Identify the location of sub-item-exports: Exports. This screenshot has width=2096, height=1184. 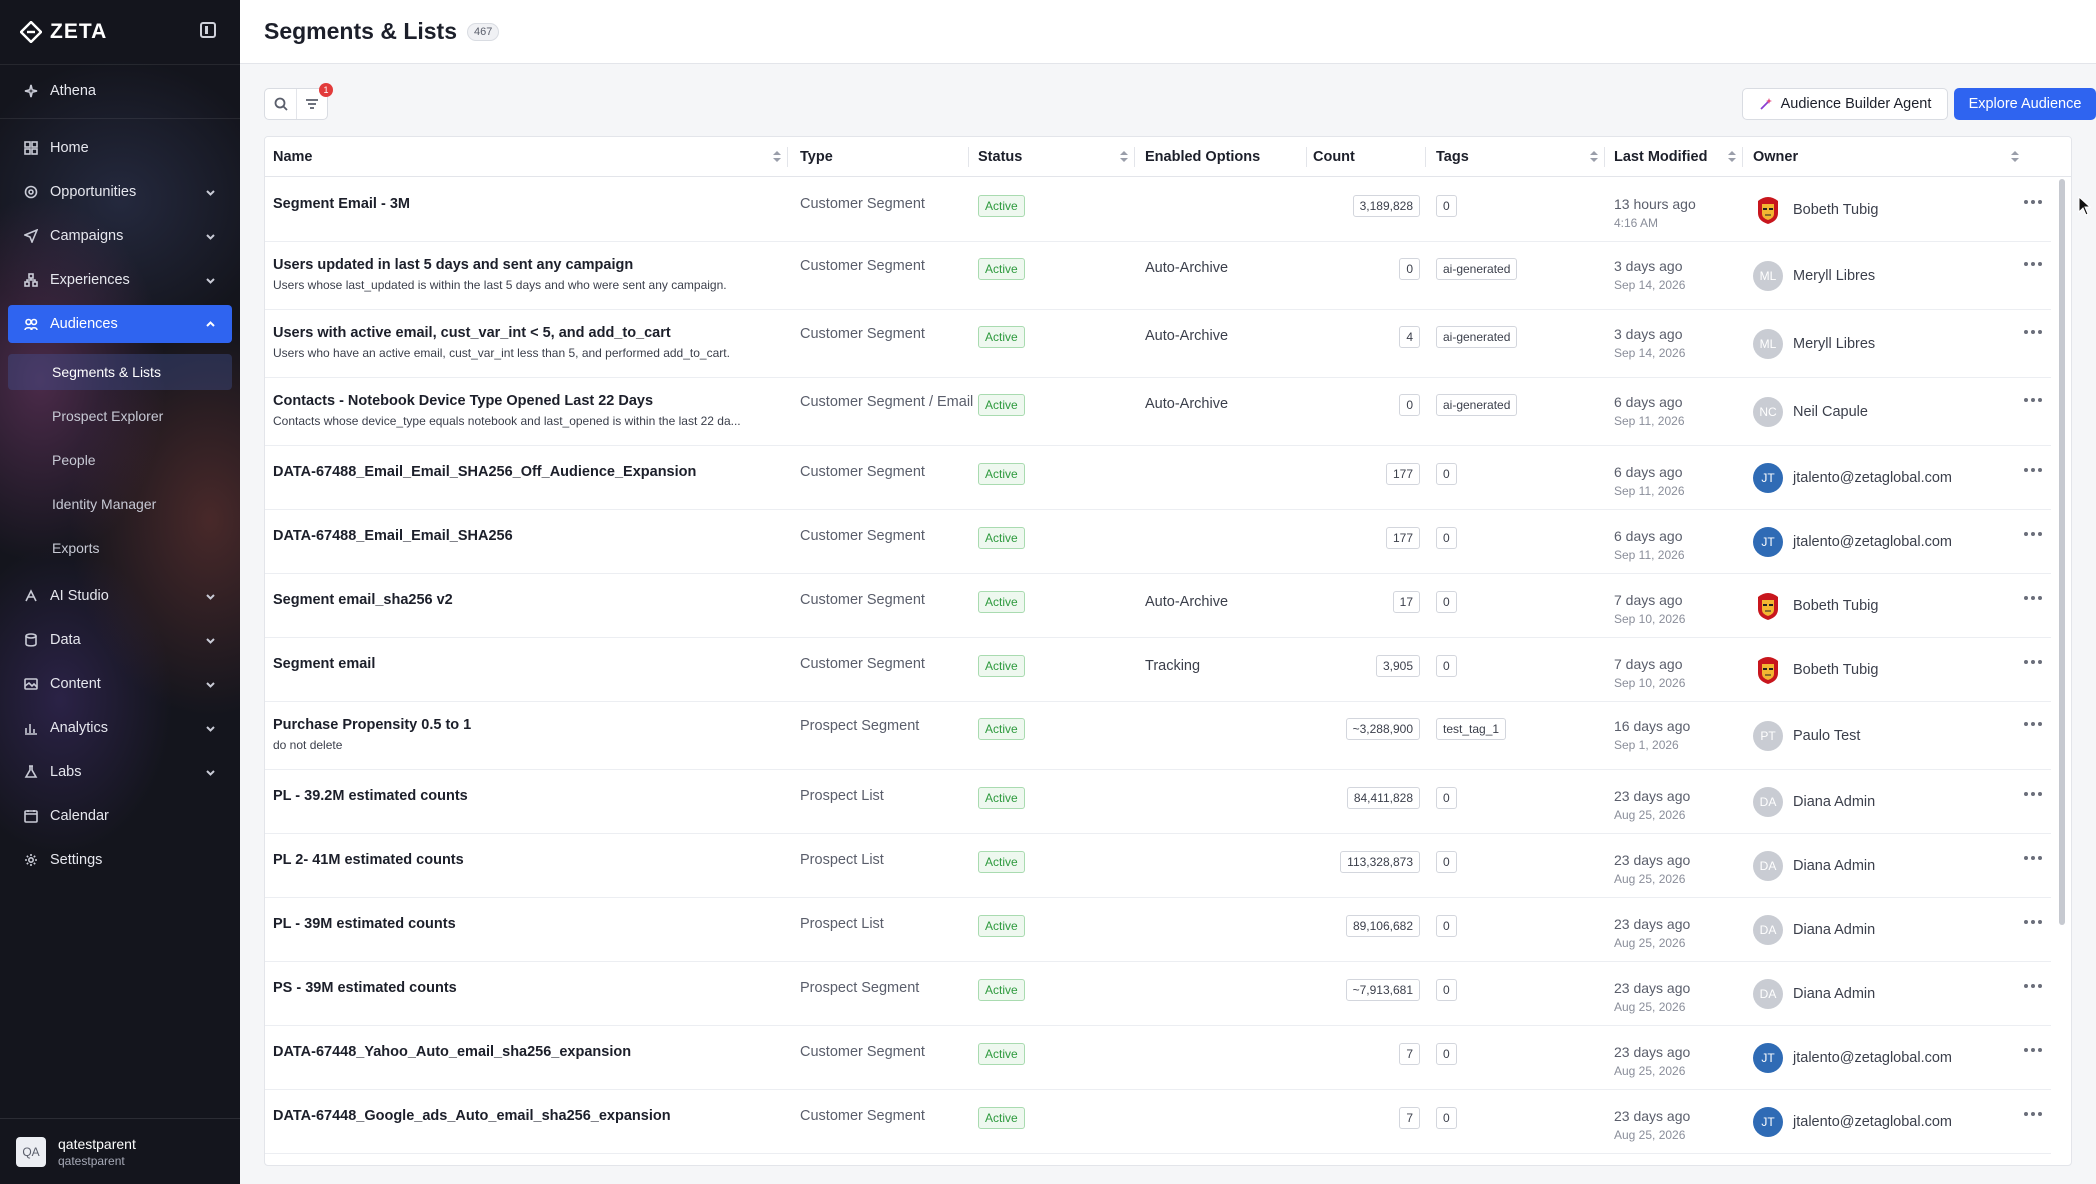
(120, 548).